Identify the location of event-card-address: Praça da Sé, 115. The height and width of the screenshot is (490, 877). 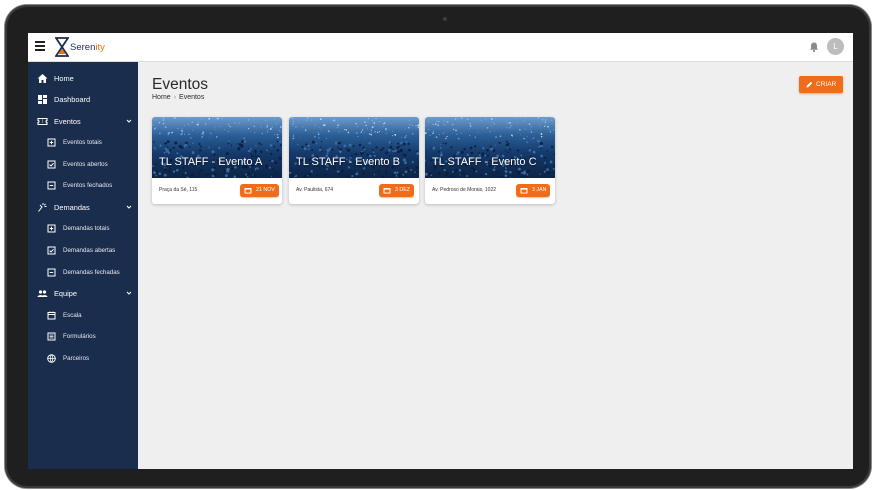
(178, 190).